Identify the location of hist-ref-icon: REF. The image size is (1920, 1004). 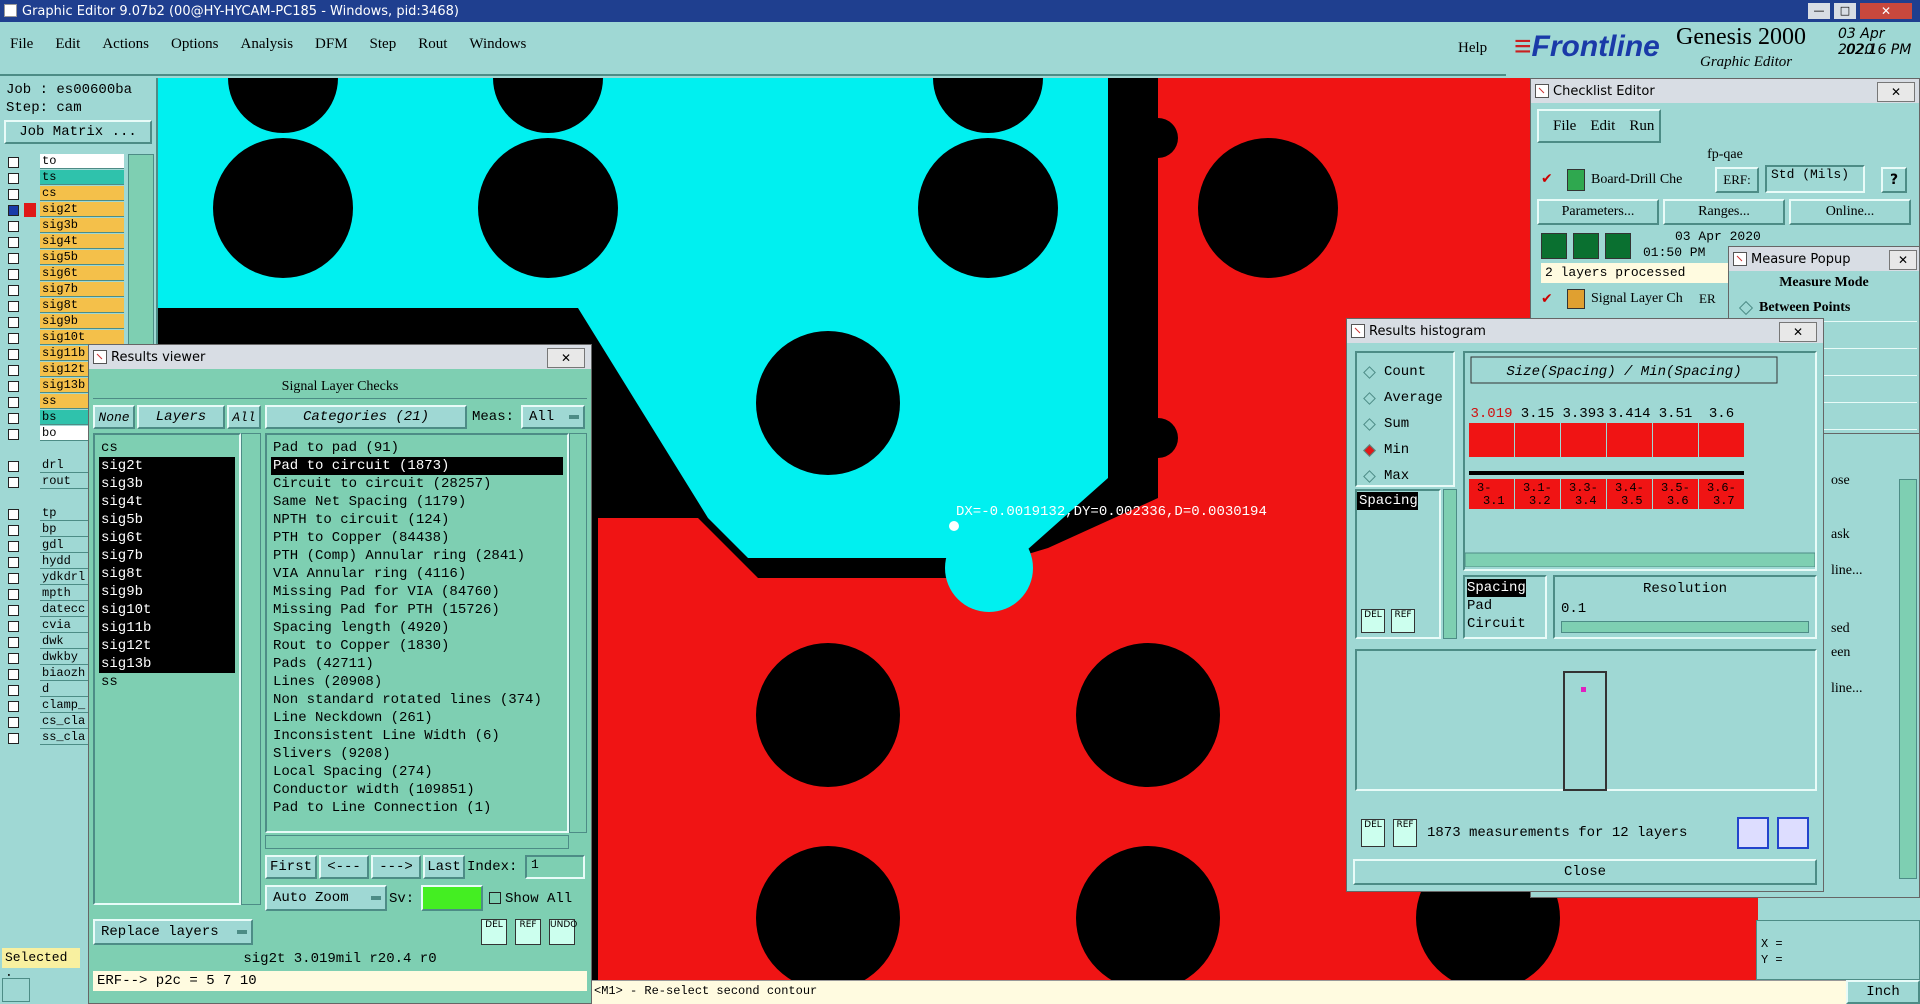
(1405, 833).